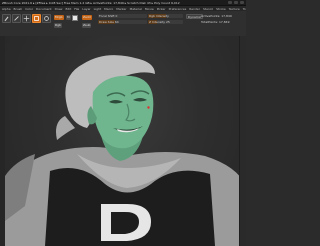 This screenshot has width=320, height=246. What do you see at coordinates (194, 9) in the screenshot?
I see `menu-item-render: Render` at bounding box center [194, 9].